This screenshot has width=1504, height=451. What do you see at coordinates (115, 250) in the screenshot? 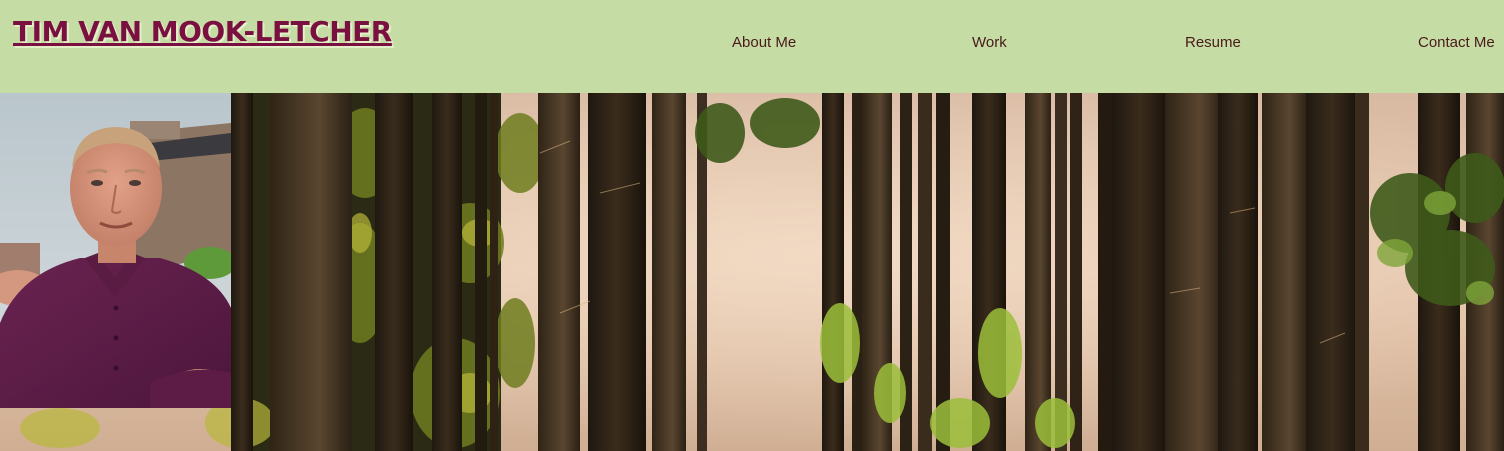
I see `profile-photo` at bounding box center [115, 250].